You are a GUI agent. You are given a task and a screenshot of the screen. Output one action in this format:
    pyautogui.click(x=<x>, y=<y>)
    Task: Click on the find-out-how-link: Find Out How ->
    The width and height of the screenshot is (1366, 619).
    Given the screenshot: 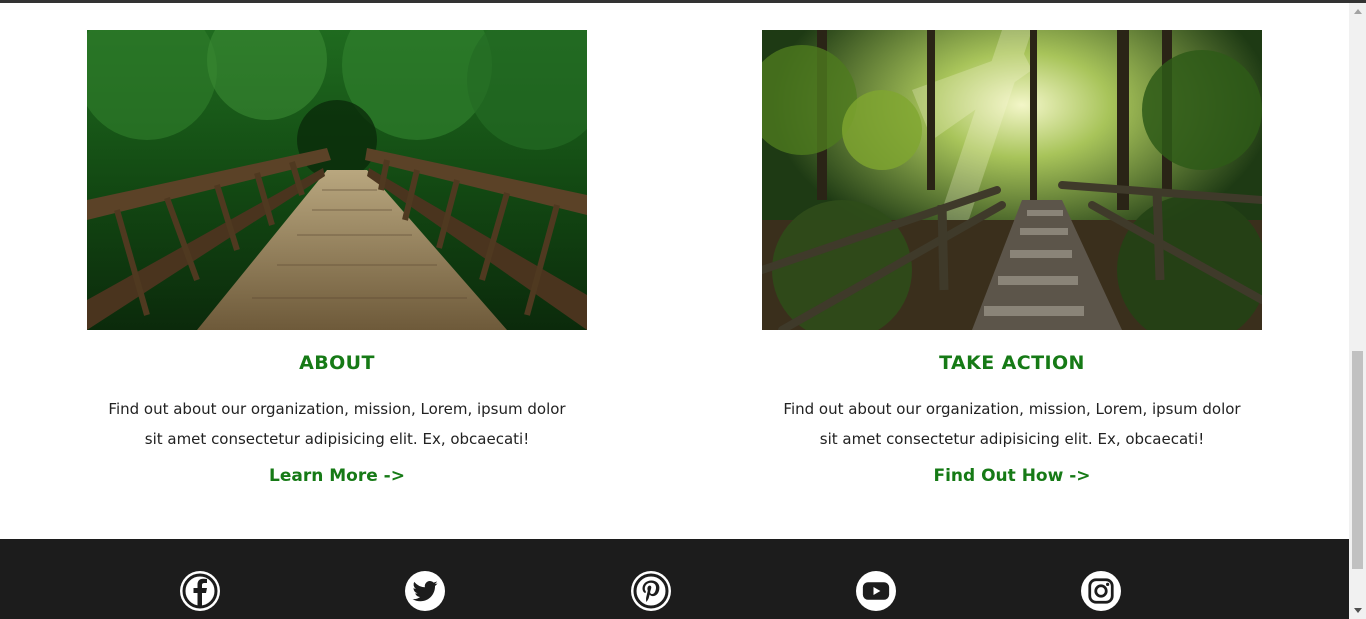 What is the action you would take?
    pyautogui.click(x=1011, y=476)
    